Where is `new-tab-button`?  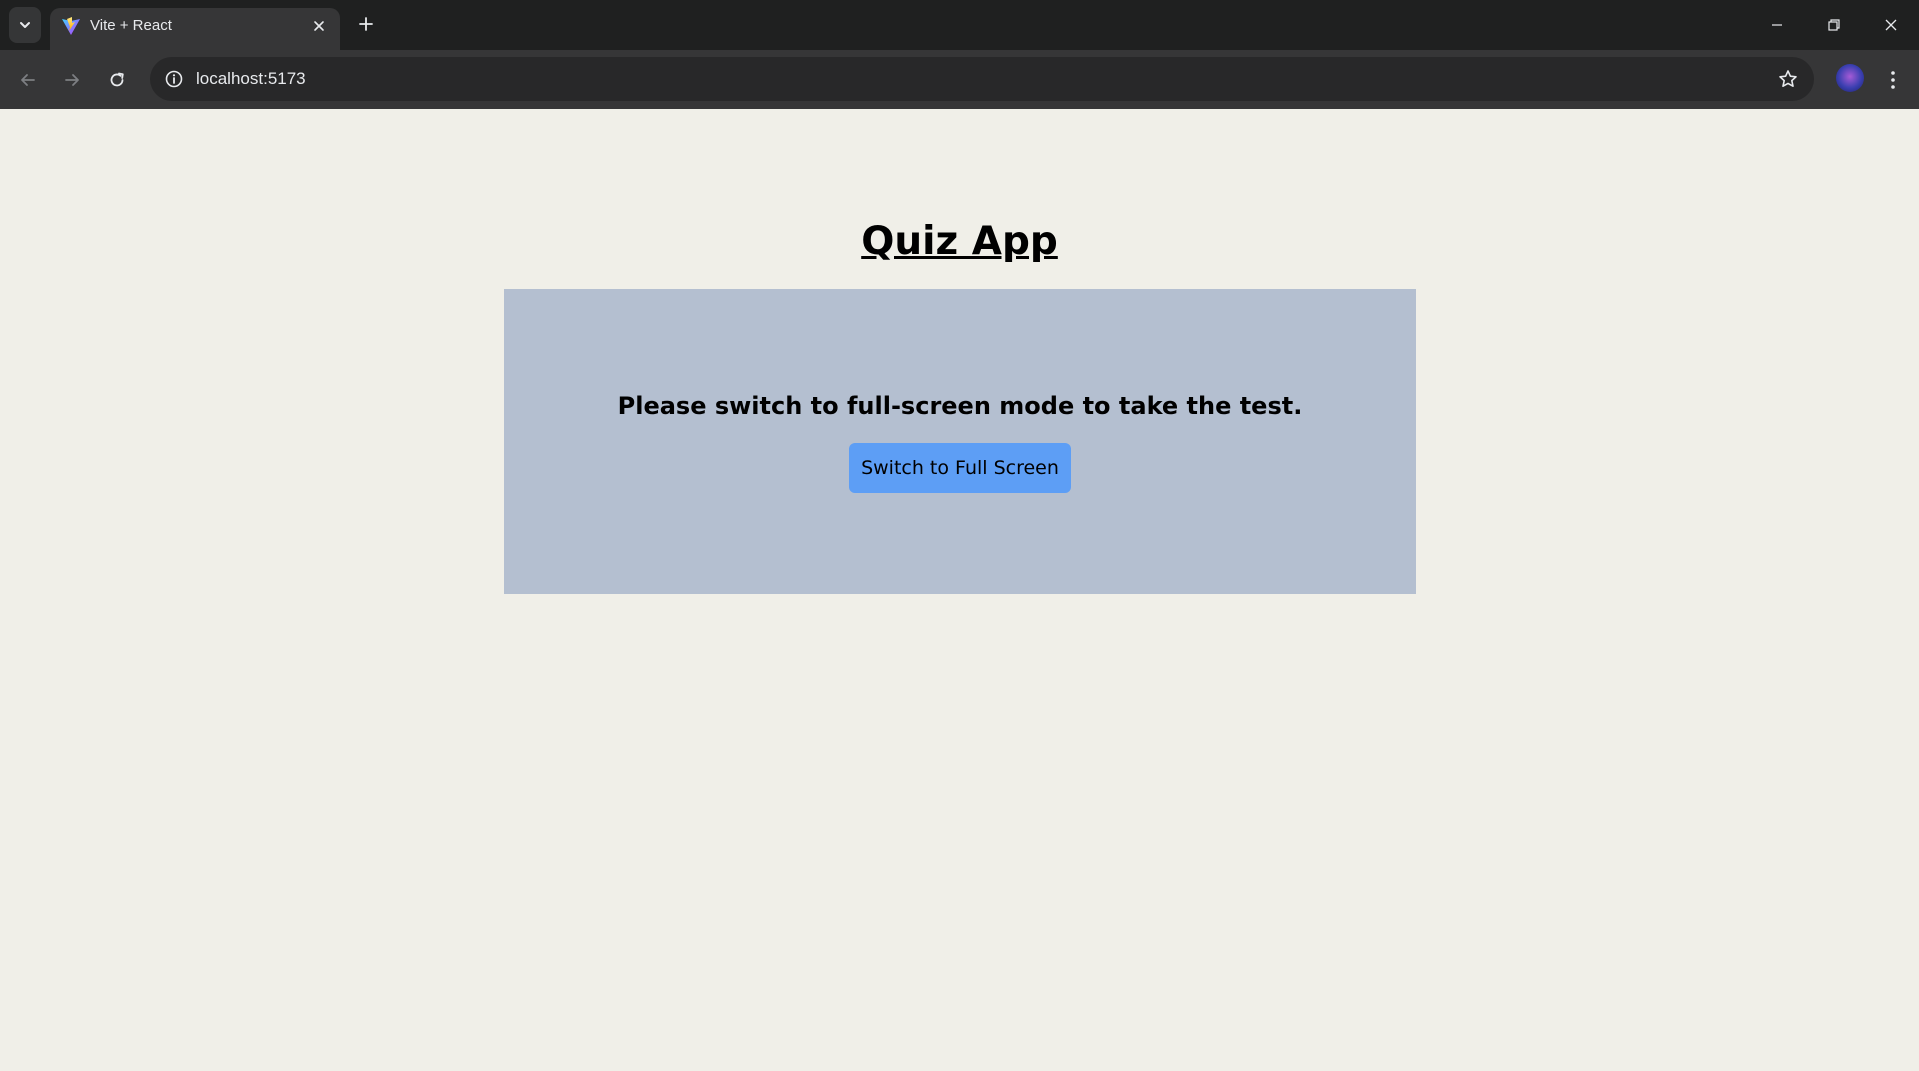 new-tab-button is located at coordinates (366, 24).